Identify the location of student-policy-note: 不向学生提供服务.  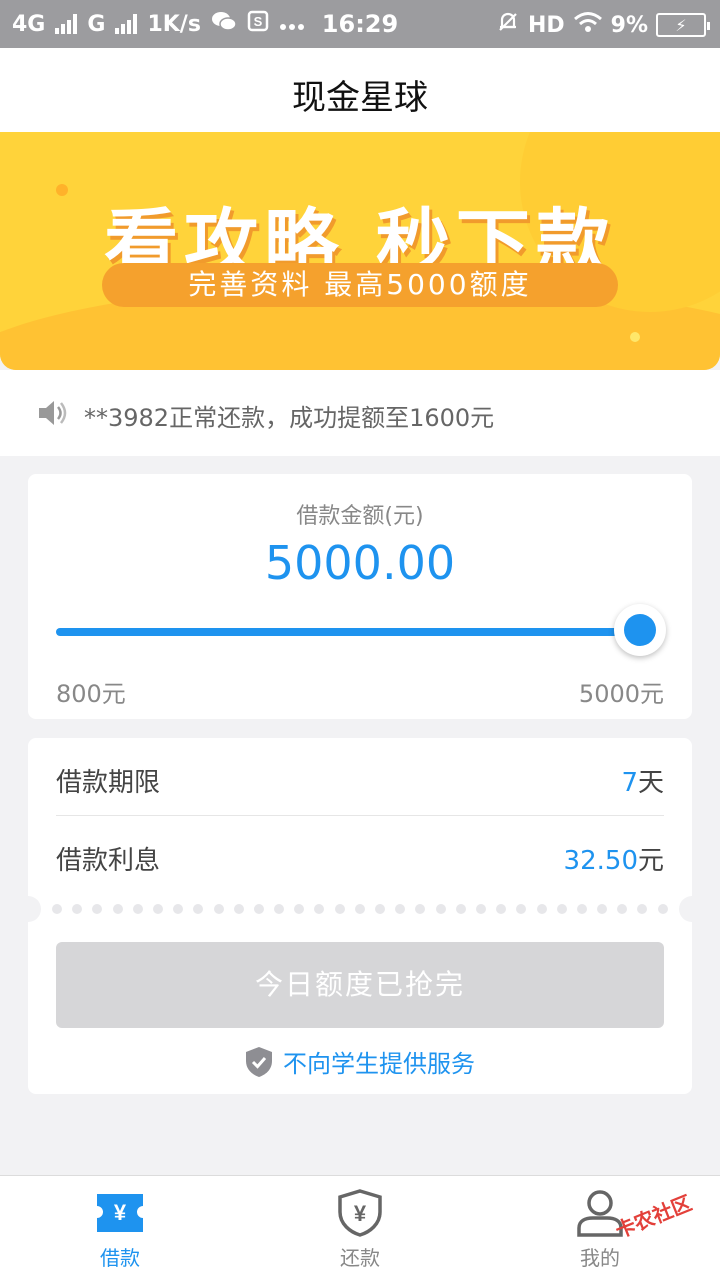
(360, 1061).